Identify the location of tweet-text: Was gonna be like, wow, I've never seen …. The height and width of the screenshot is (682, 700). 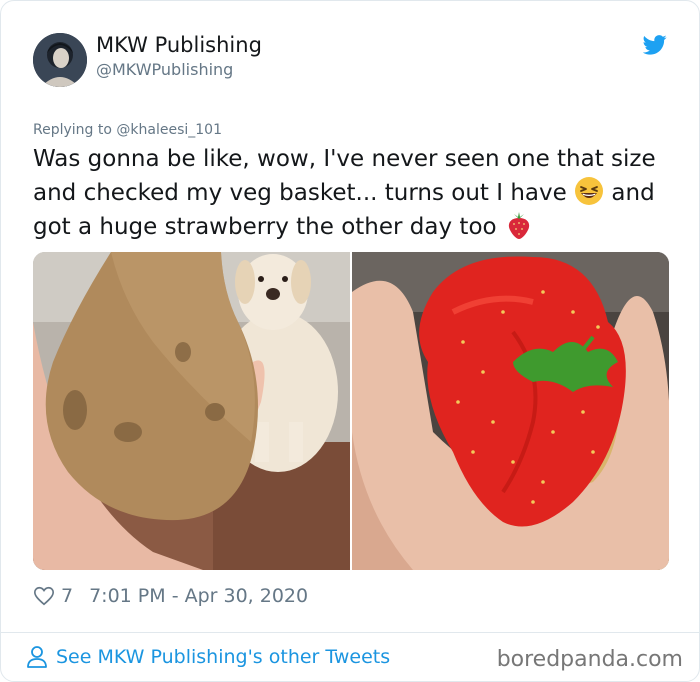
(353, 193).